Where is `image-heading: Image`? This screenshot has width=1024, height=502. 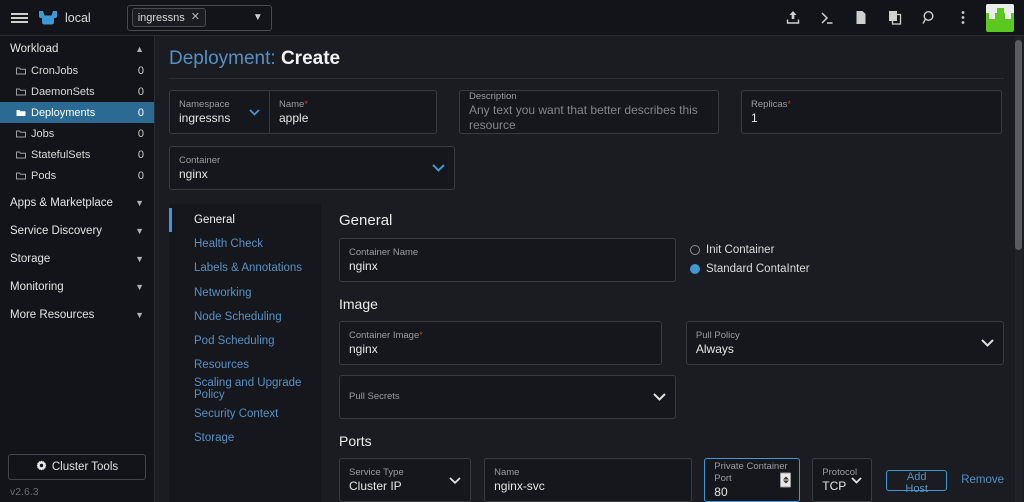 image-heading: Image is located at coordinates (358, 304).